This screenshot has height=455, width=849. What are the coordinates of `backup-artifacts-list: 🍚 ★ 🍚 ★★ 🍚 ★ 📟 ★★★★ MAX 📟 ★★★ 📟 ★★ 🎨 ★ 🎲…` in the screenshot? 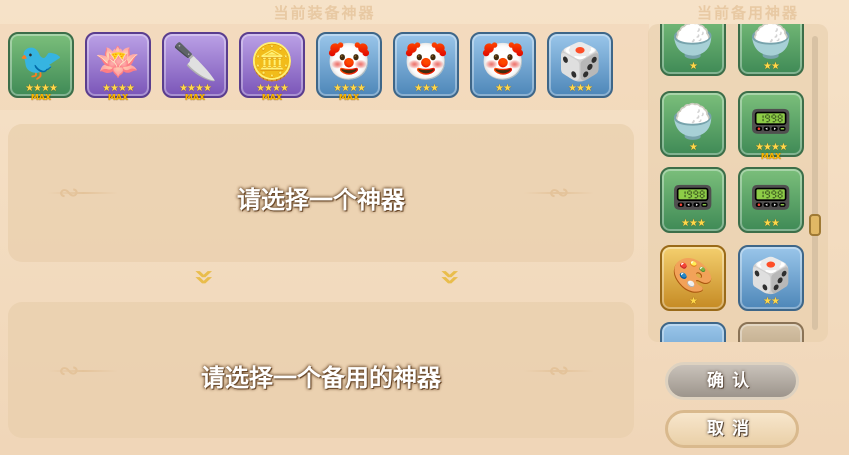 It's located at (738, 183).